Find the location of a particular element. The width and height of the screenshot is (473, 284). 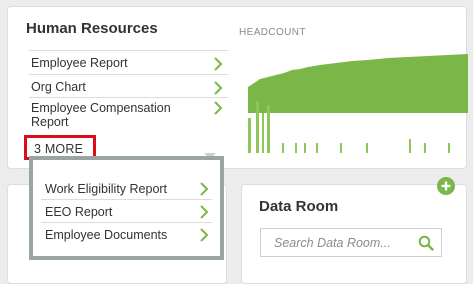

menu-item-label: Employee Report is located at coordinates (79, 63).